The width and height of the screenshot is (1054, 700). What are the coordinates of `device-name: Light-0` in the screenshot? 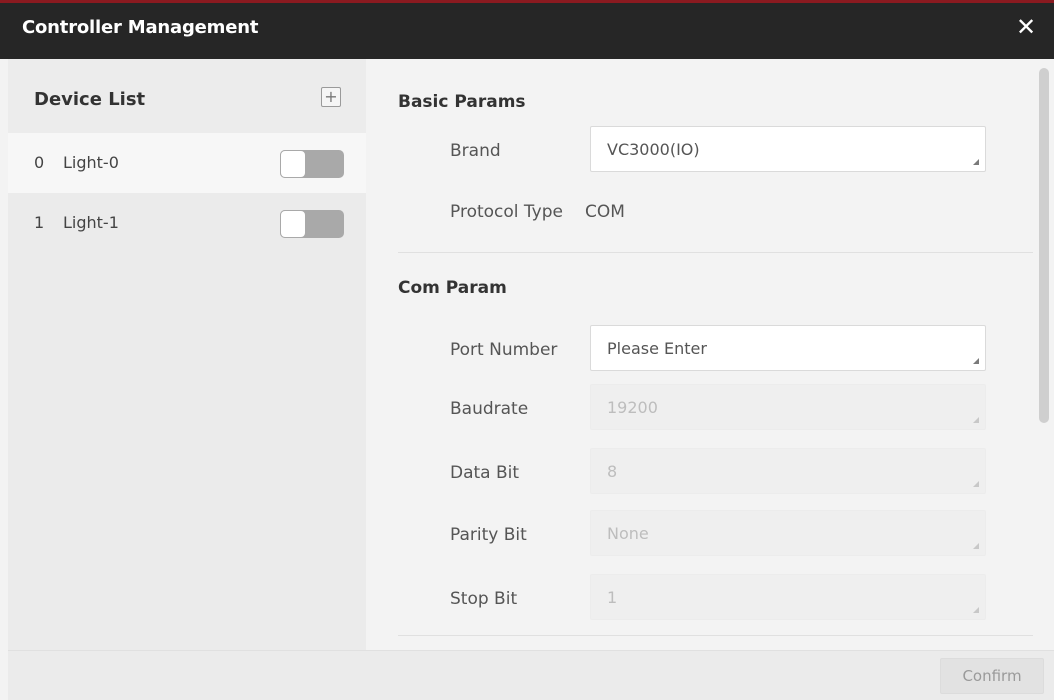 It's located at (91, 162).